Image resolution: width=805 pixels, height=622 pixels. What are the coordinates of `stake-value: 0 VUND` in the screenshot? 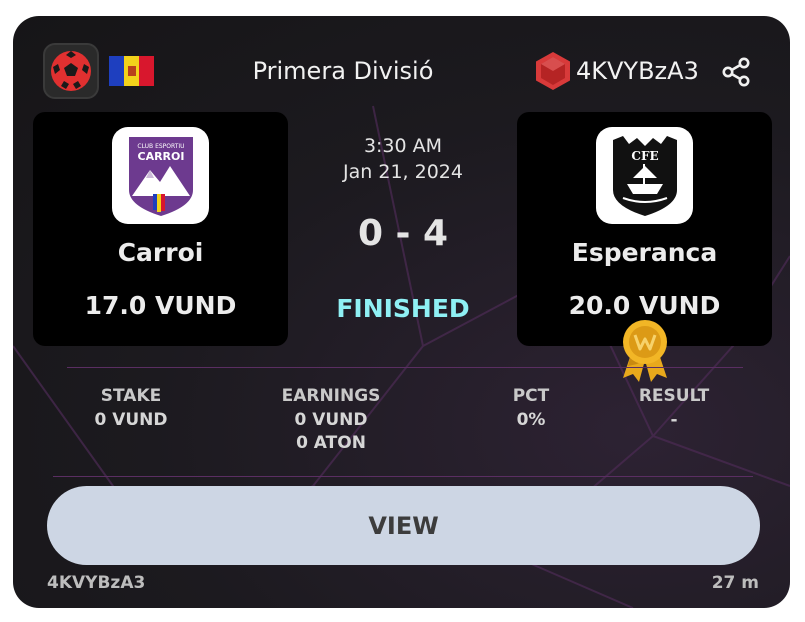 It's located at (131, 420).